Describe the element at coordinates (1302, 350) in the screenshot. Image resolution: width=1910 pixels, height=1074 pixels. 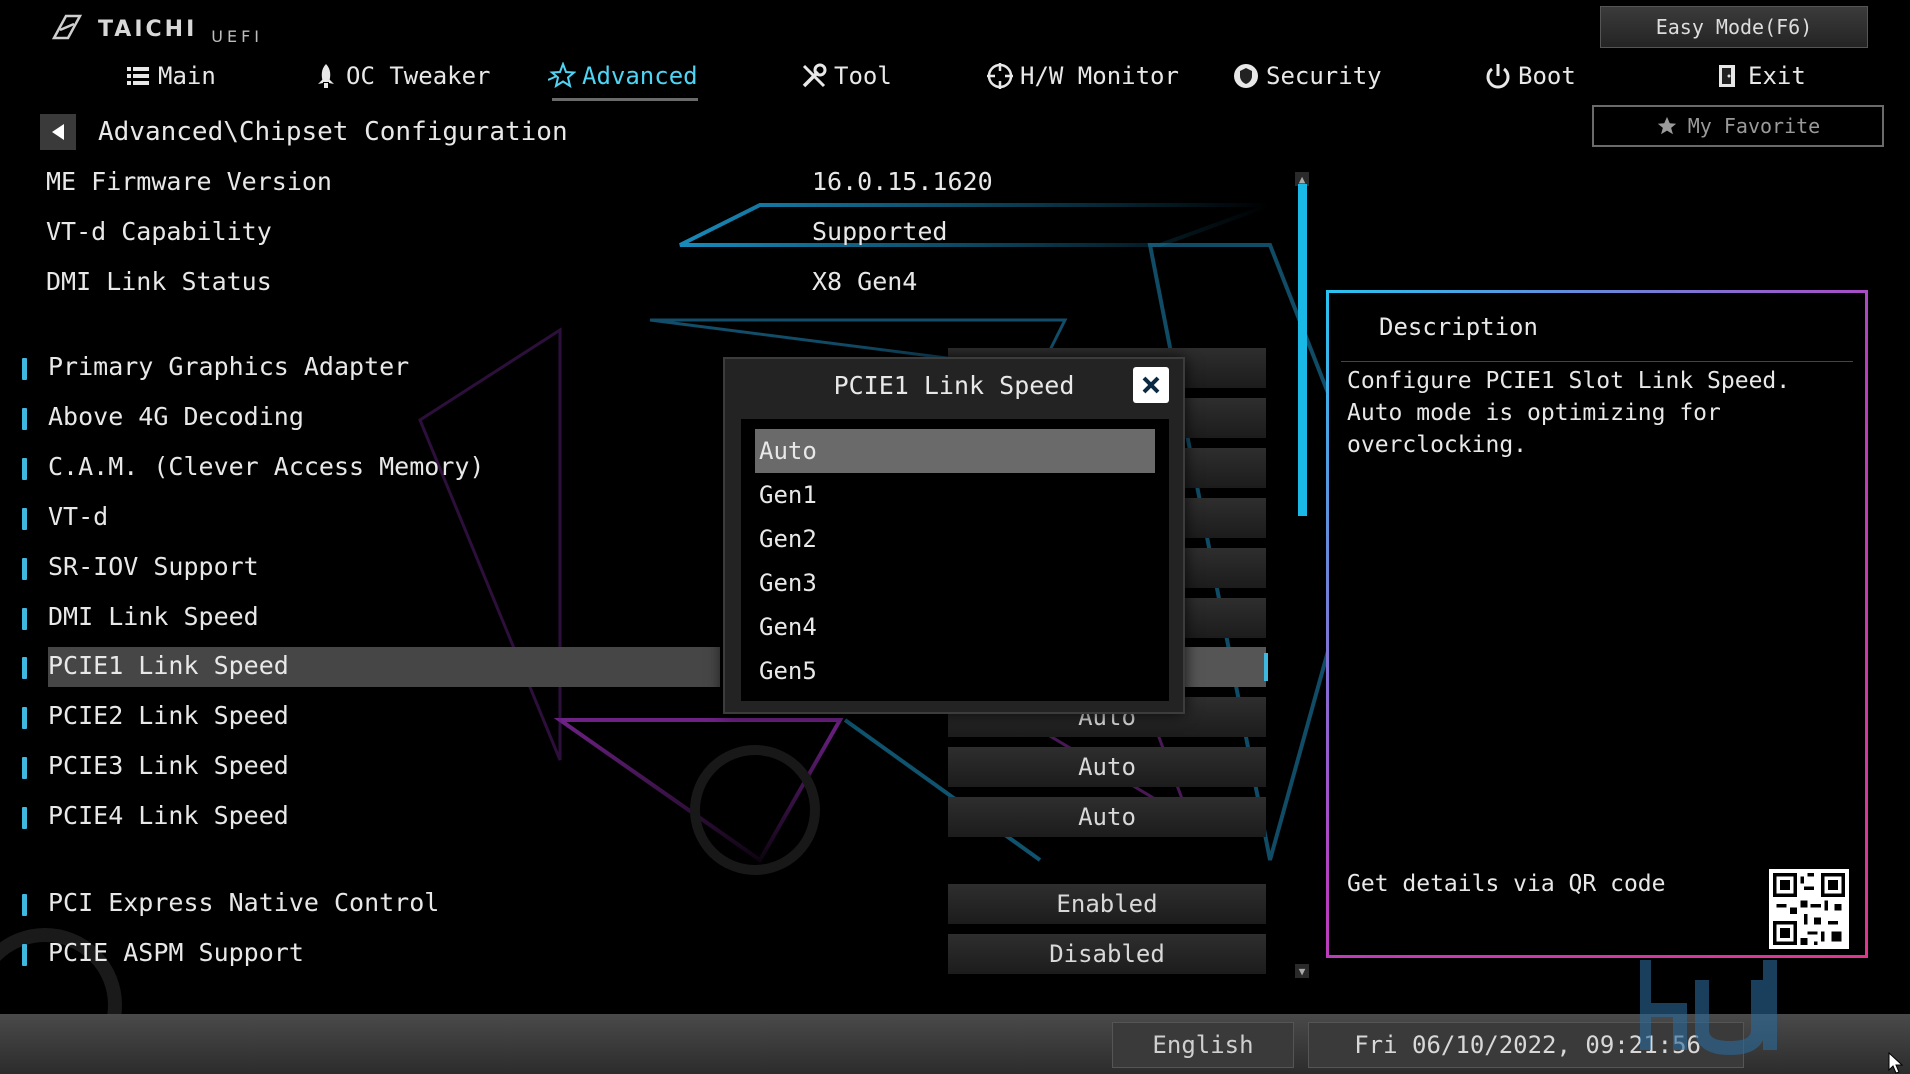
I see `scroll-thumb` at that location.